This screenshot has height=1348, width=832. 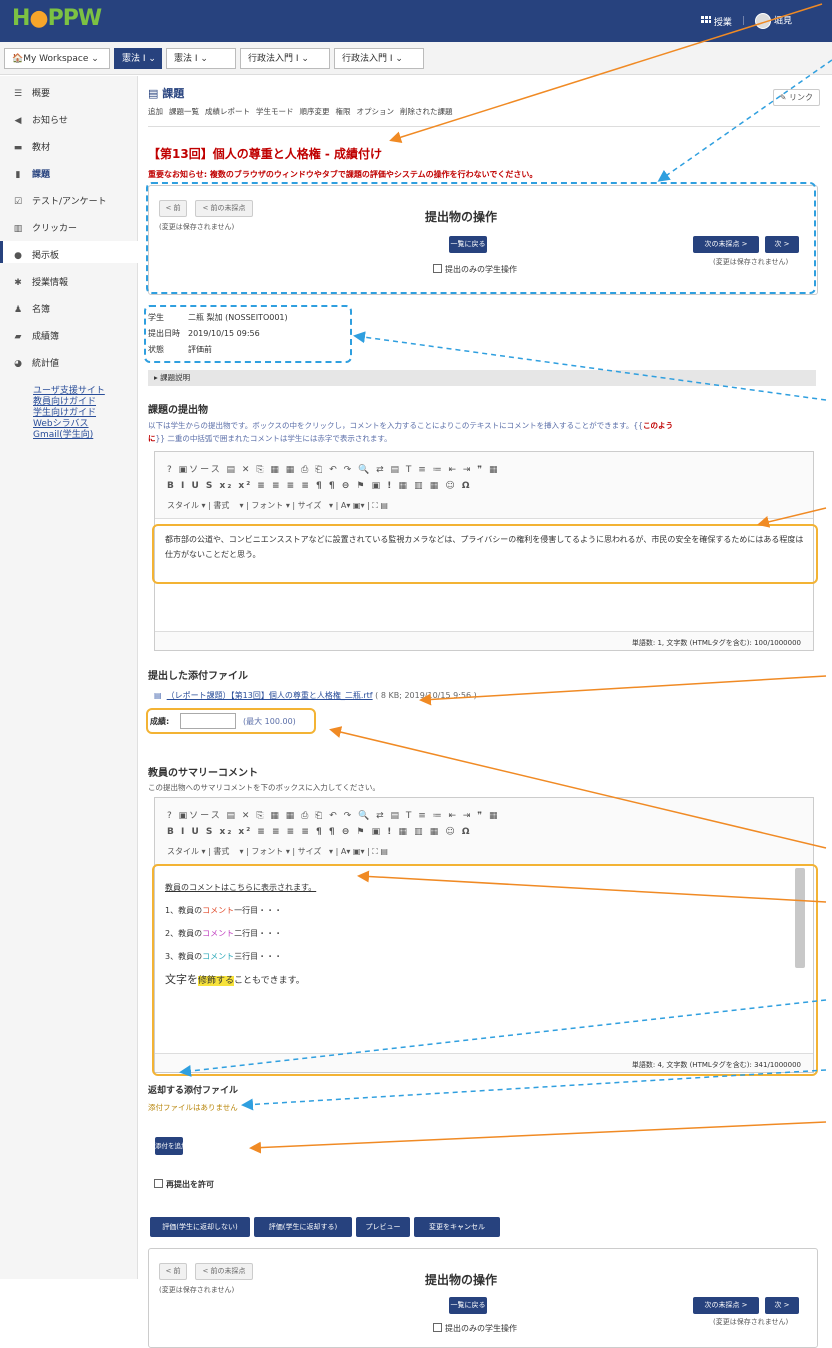 I want to click on back-to-list-button-bottom: 一覧に戻る, so click(x=468, y=1305).